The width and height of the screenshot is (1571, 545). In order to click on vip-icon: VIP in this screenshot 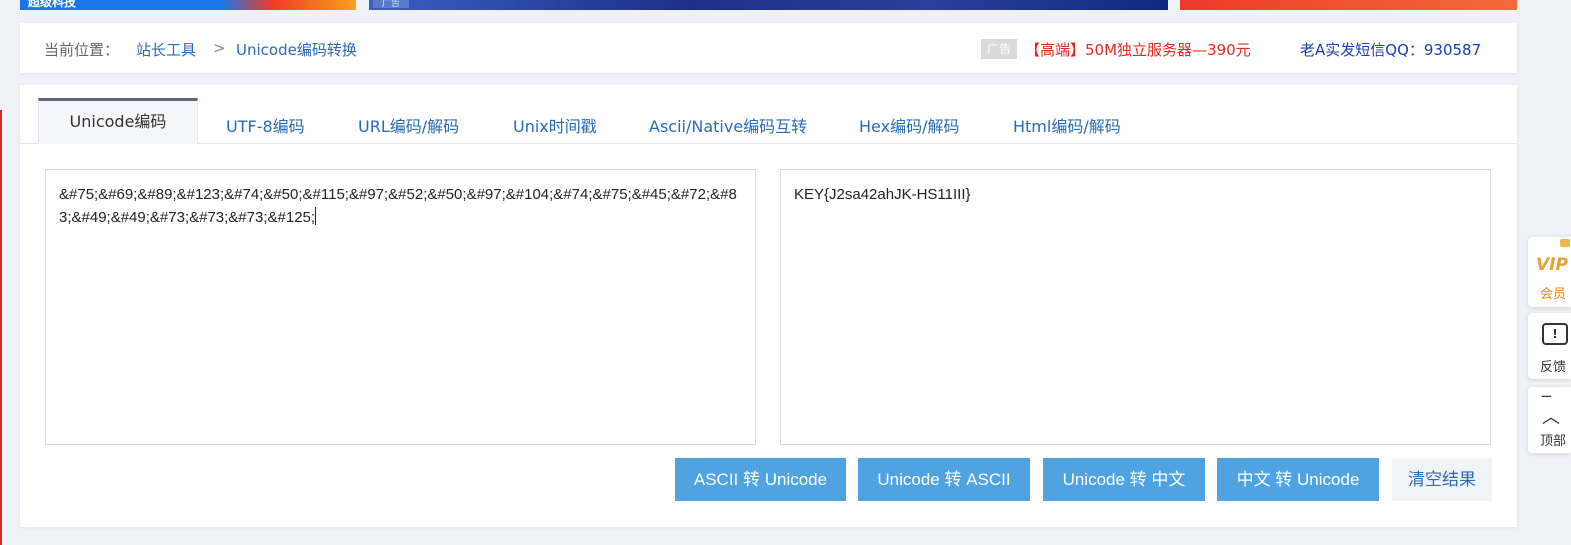, I will do `click(1552, 265)`.